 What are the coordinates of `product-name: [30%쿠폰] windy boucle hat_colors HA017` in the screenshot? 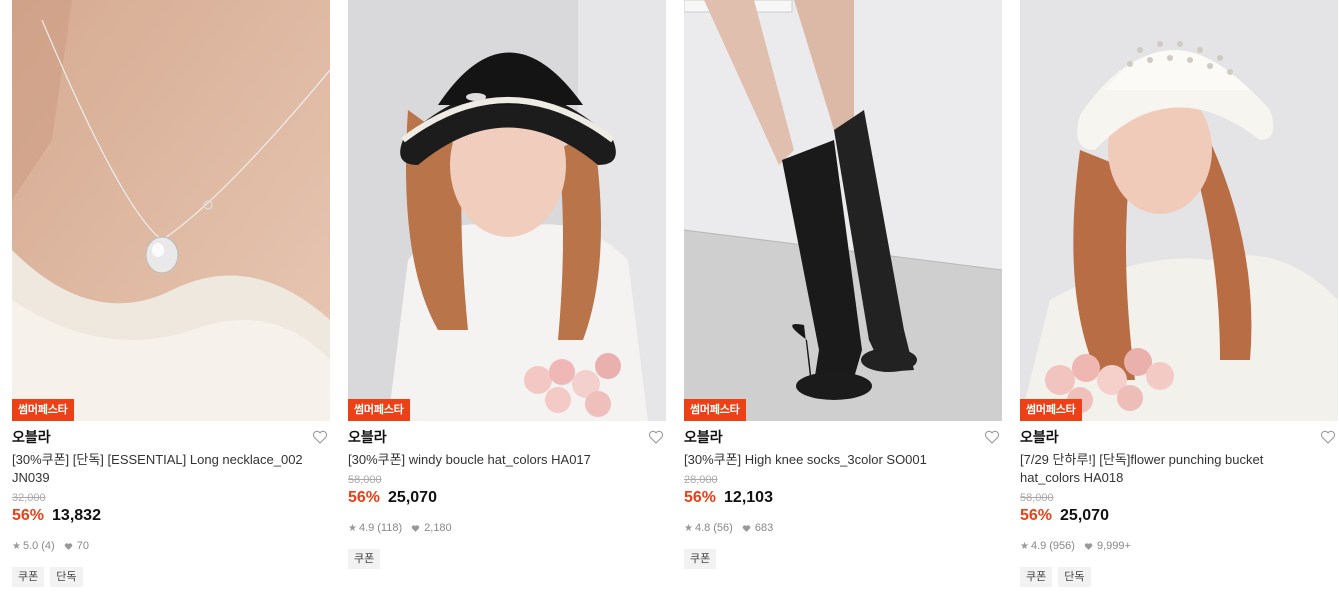 It's located at (498, 460).